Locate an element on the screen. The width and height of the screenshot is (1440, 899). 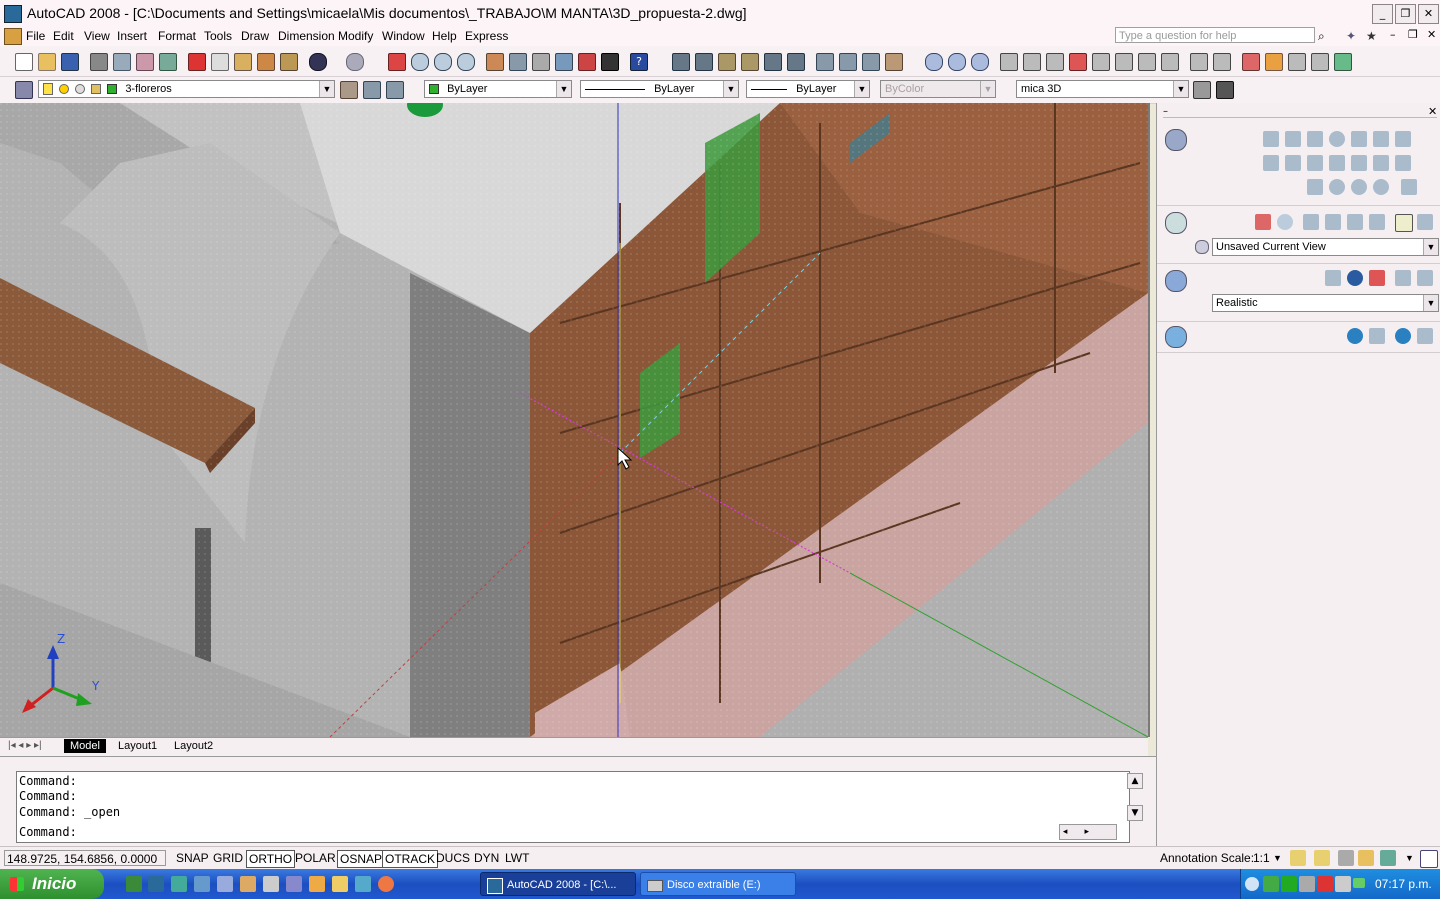
communication-center-icon: ✦ is located at coordinates (1351, 36).